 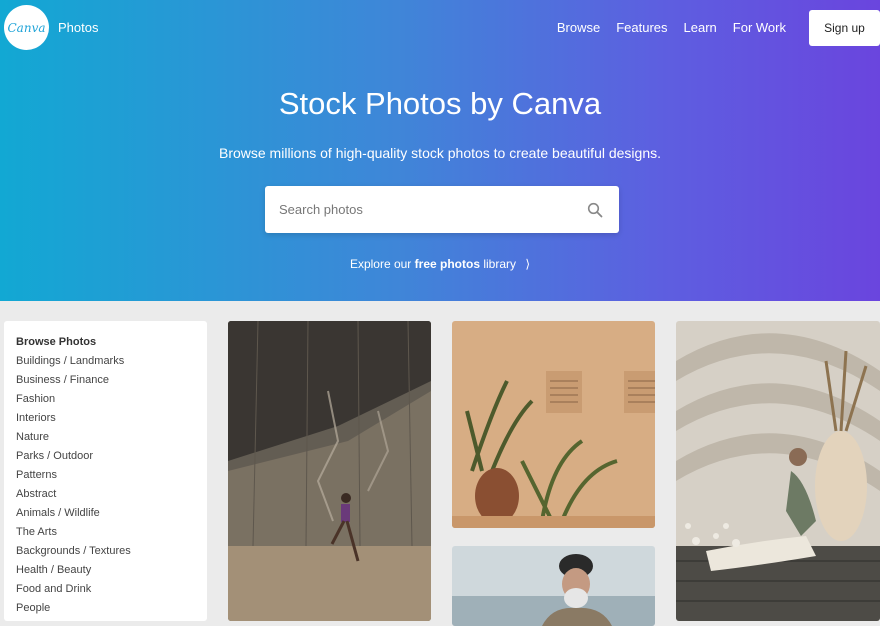 I want to click on sidebar-item-people: People, so click(x=105, y=610).